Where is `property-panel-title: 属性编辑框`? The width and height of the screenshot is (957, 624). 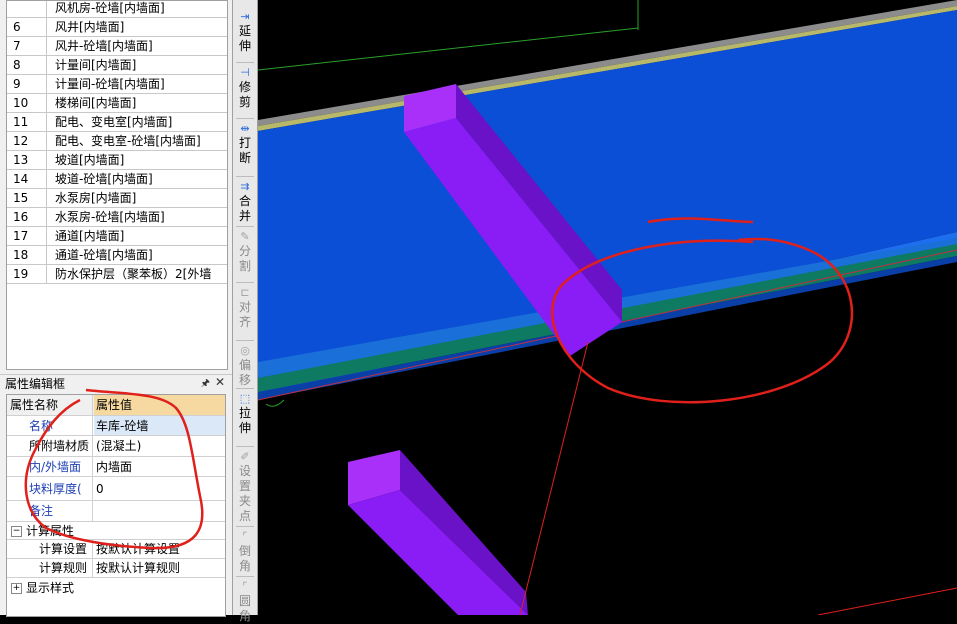 property-panel-title: 属性编辑框 is located at coordinates (116, 383).